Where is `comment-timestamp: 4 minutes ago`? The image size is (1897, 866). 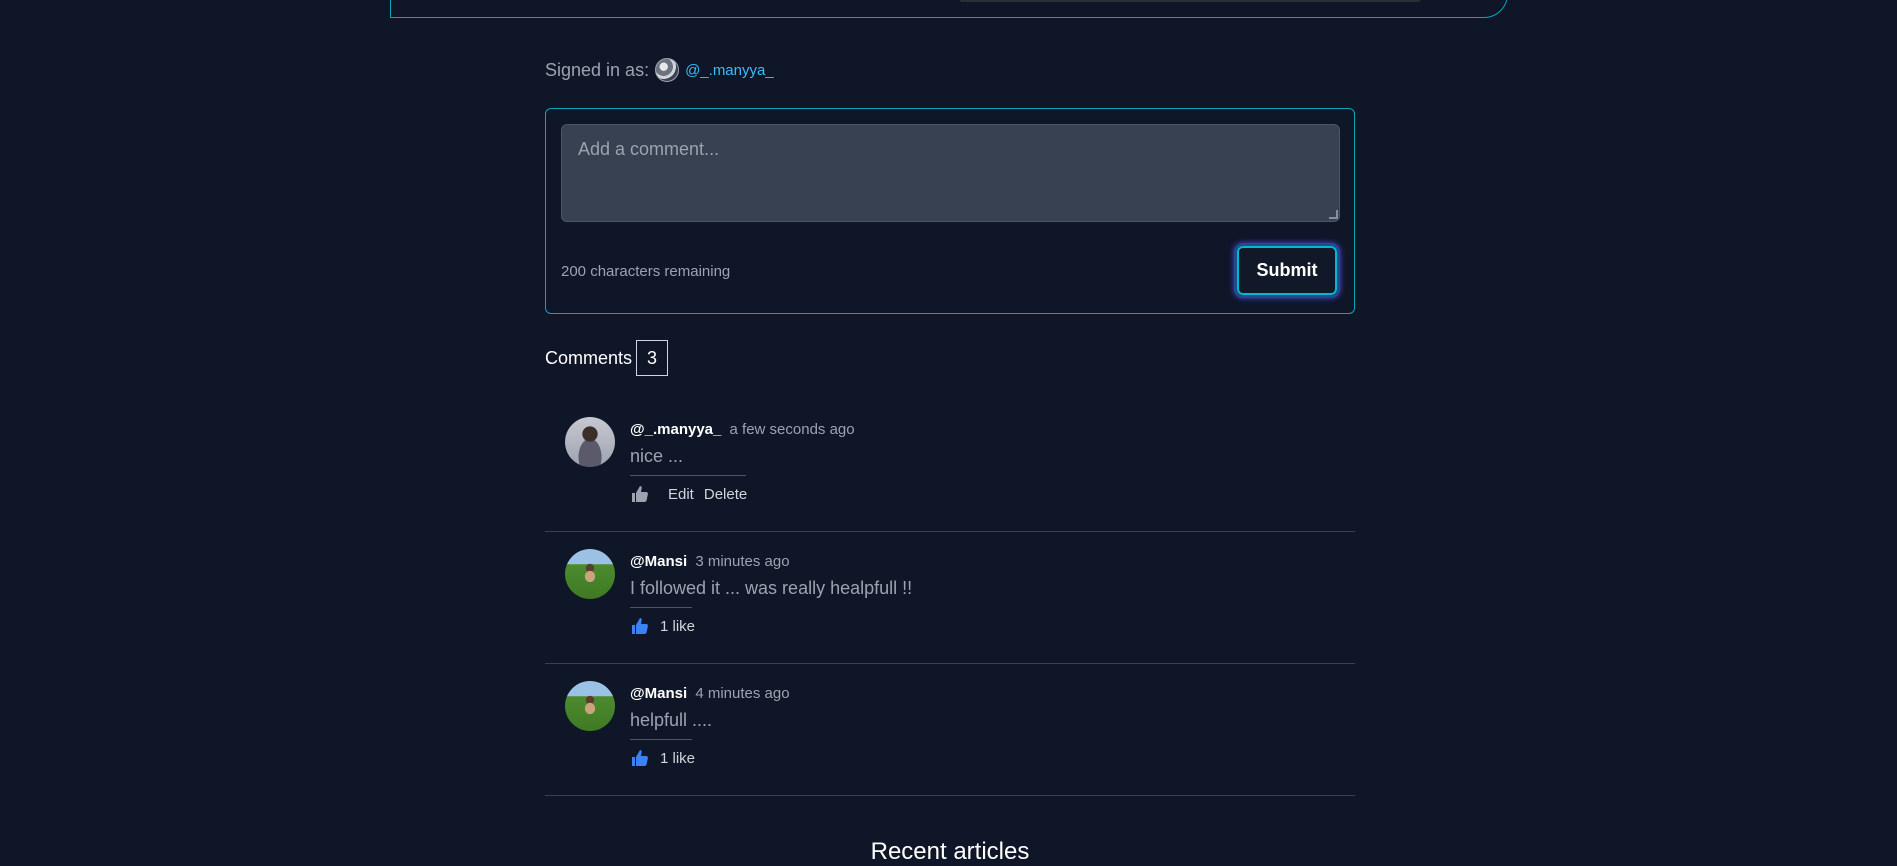 comment-timestamp: 4 minutes ago is located at coordinates (742, 693).